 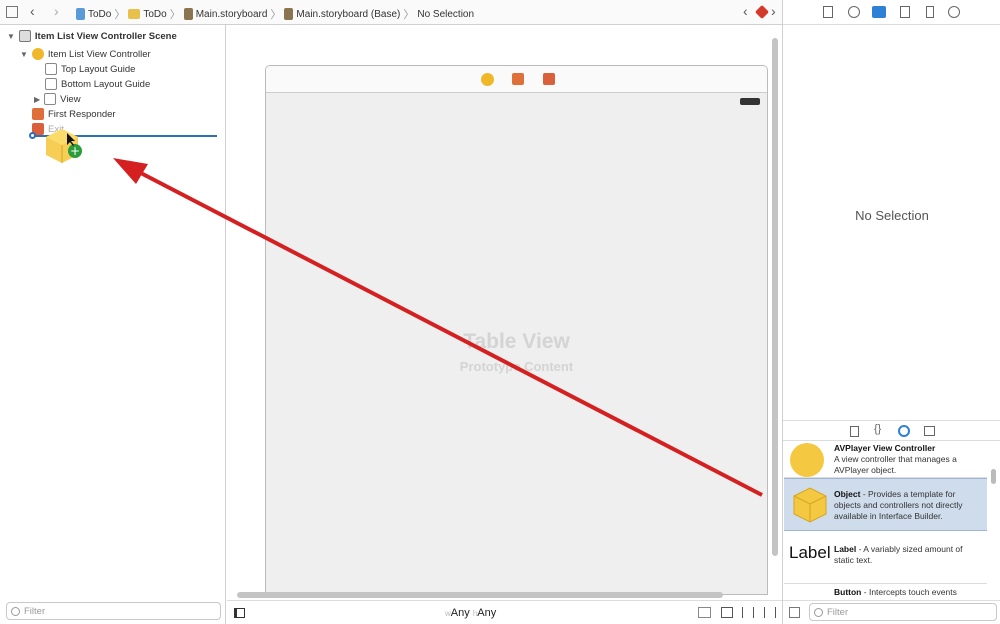 I want to click on resolve-issues-icon, so click(x=770, y=612).